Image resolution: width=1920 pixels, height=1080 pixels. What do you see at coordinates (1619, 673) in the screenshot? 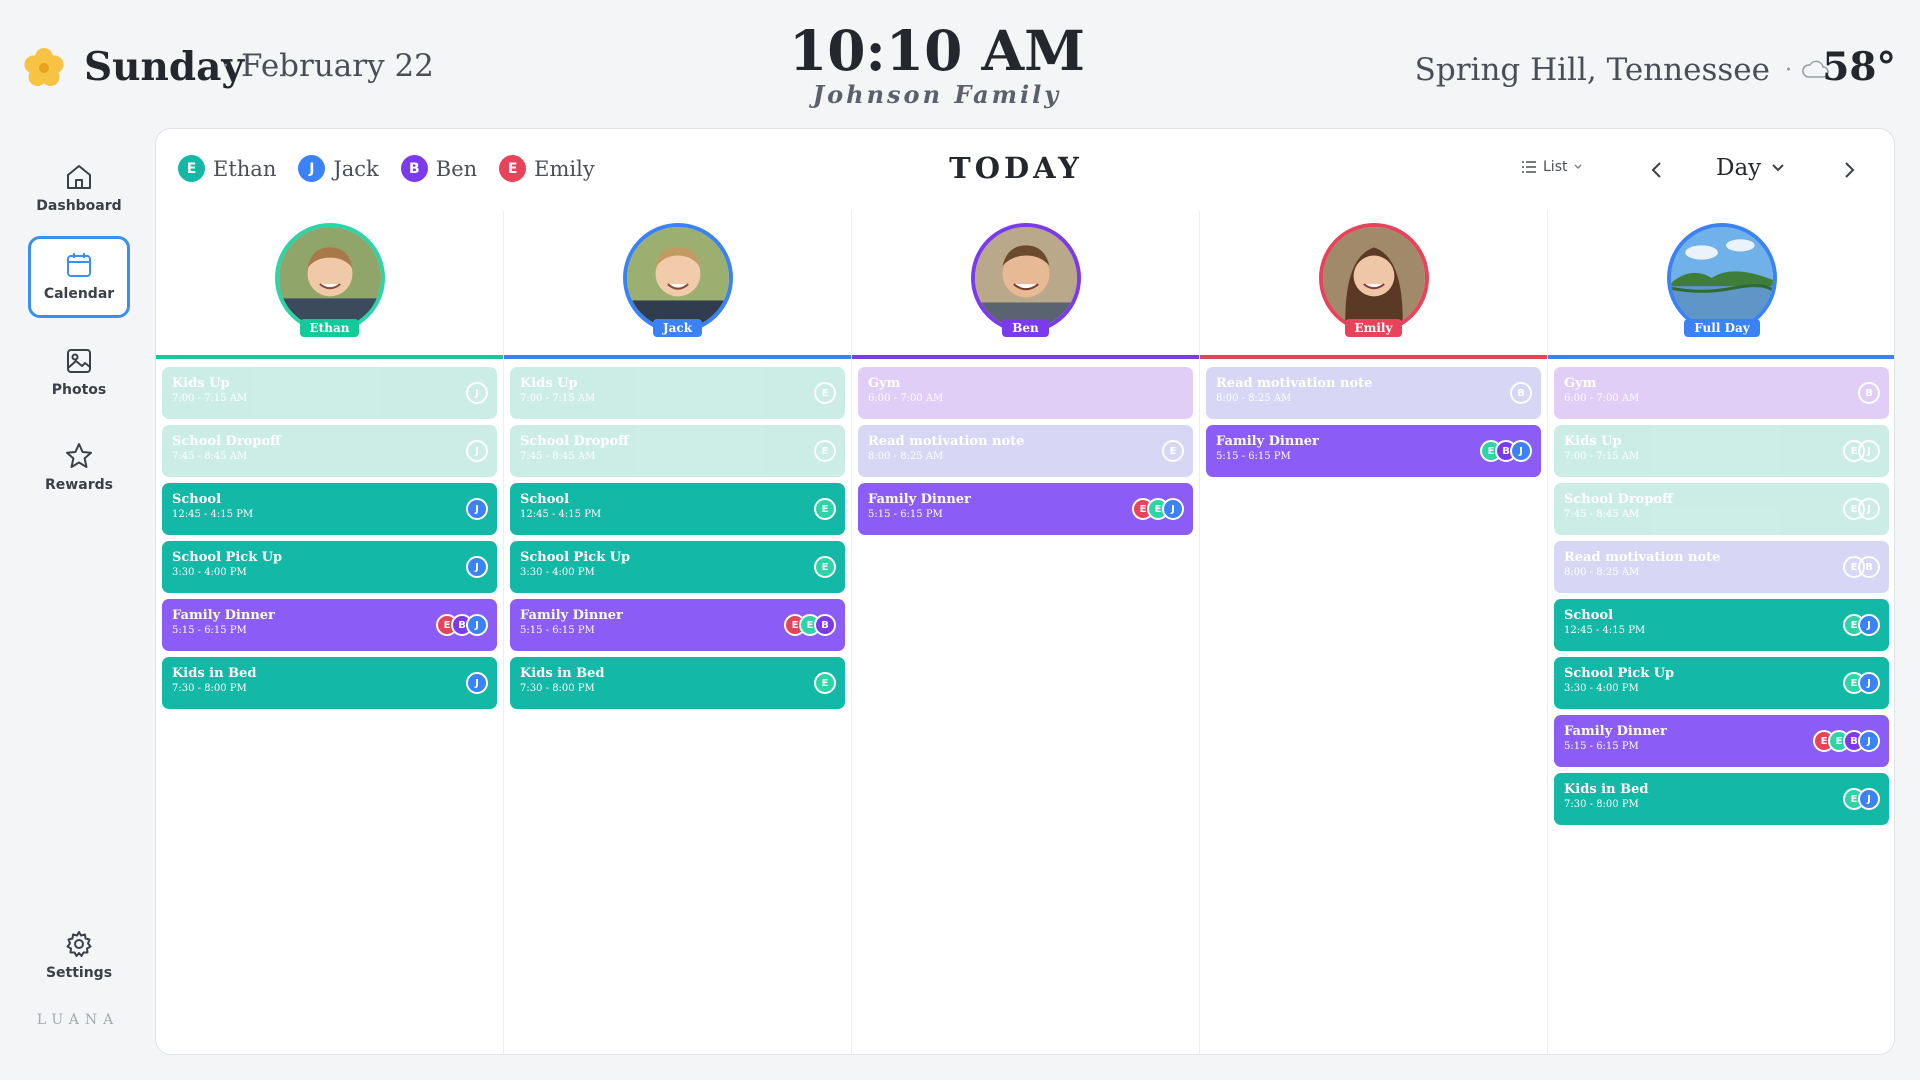
I see `event-title: School Pick Up` at bounding box center [1619, 673].